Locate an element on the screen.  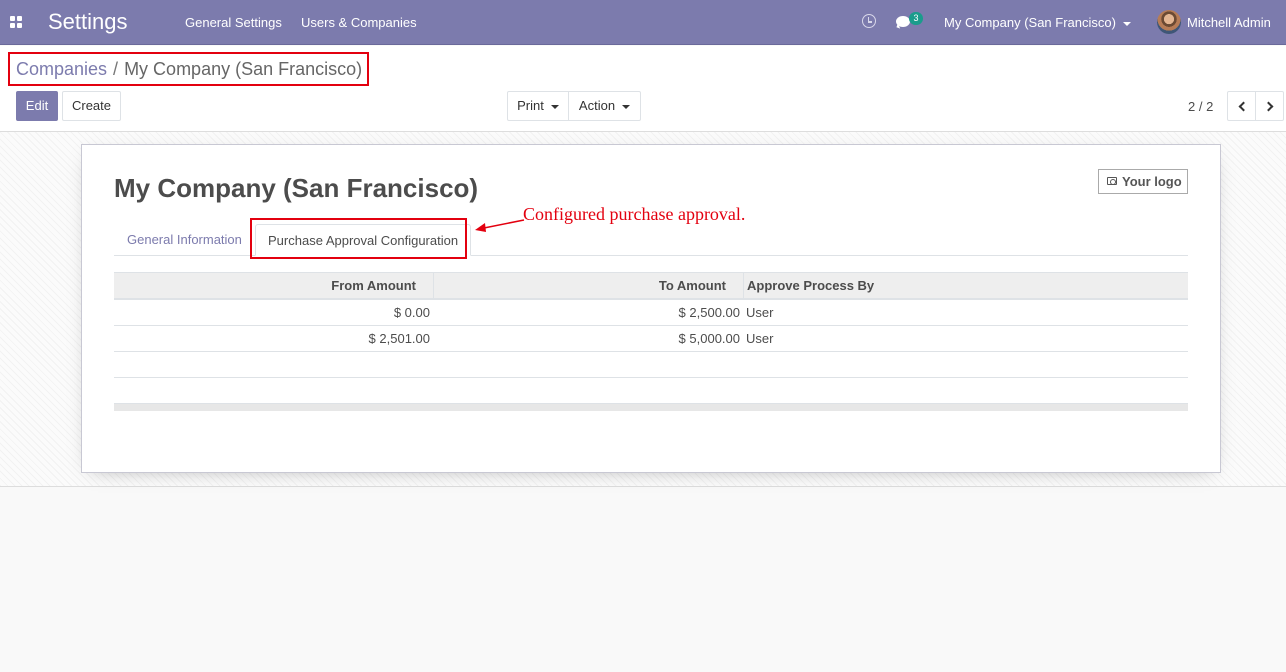
action-dropdown-button: Action is located at coordinates (604, 106).